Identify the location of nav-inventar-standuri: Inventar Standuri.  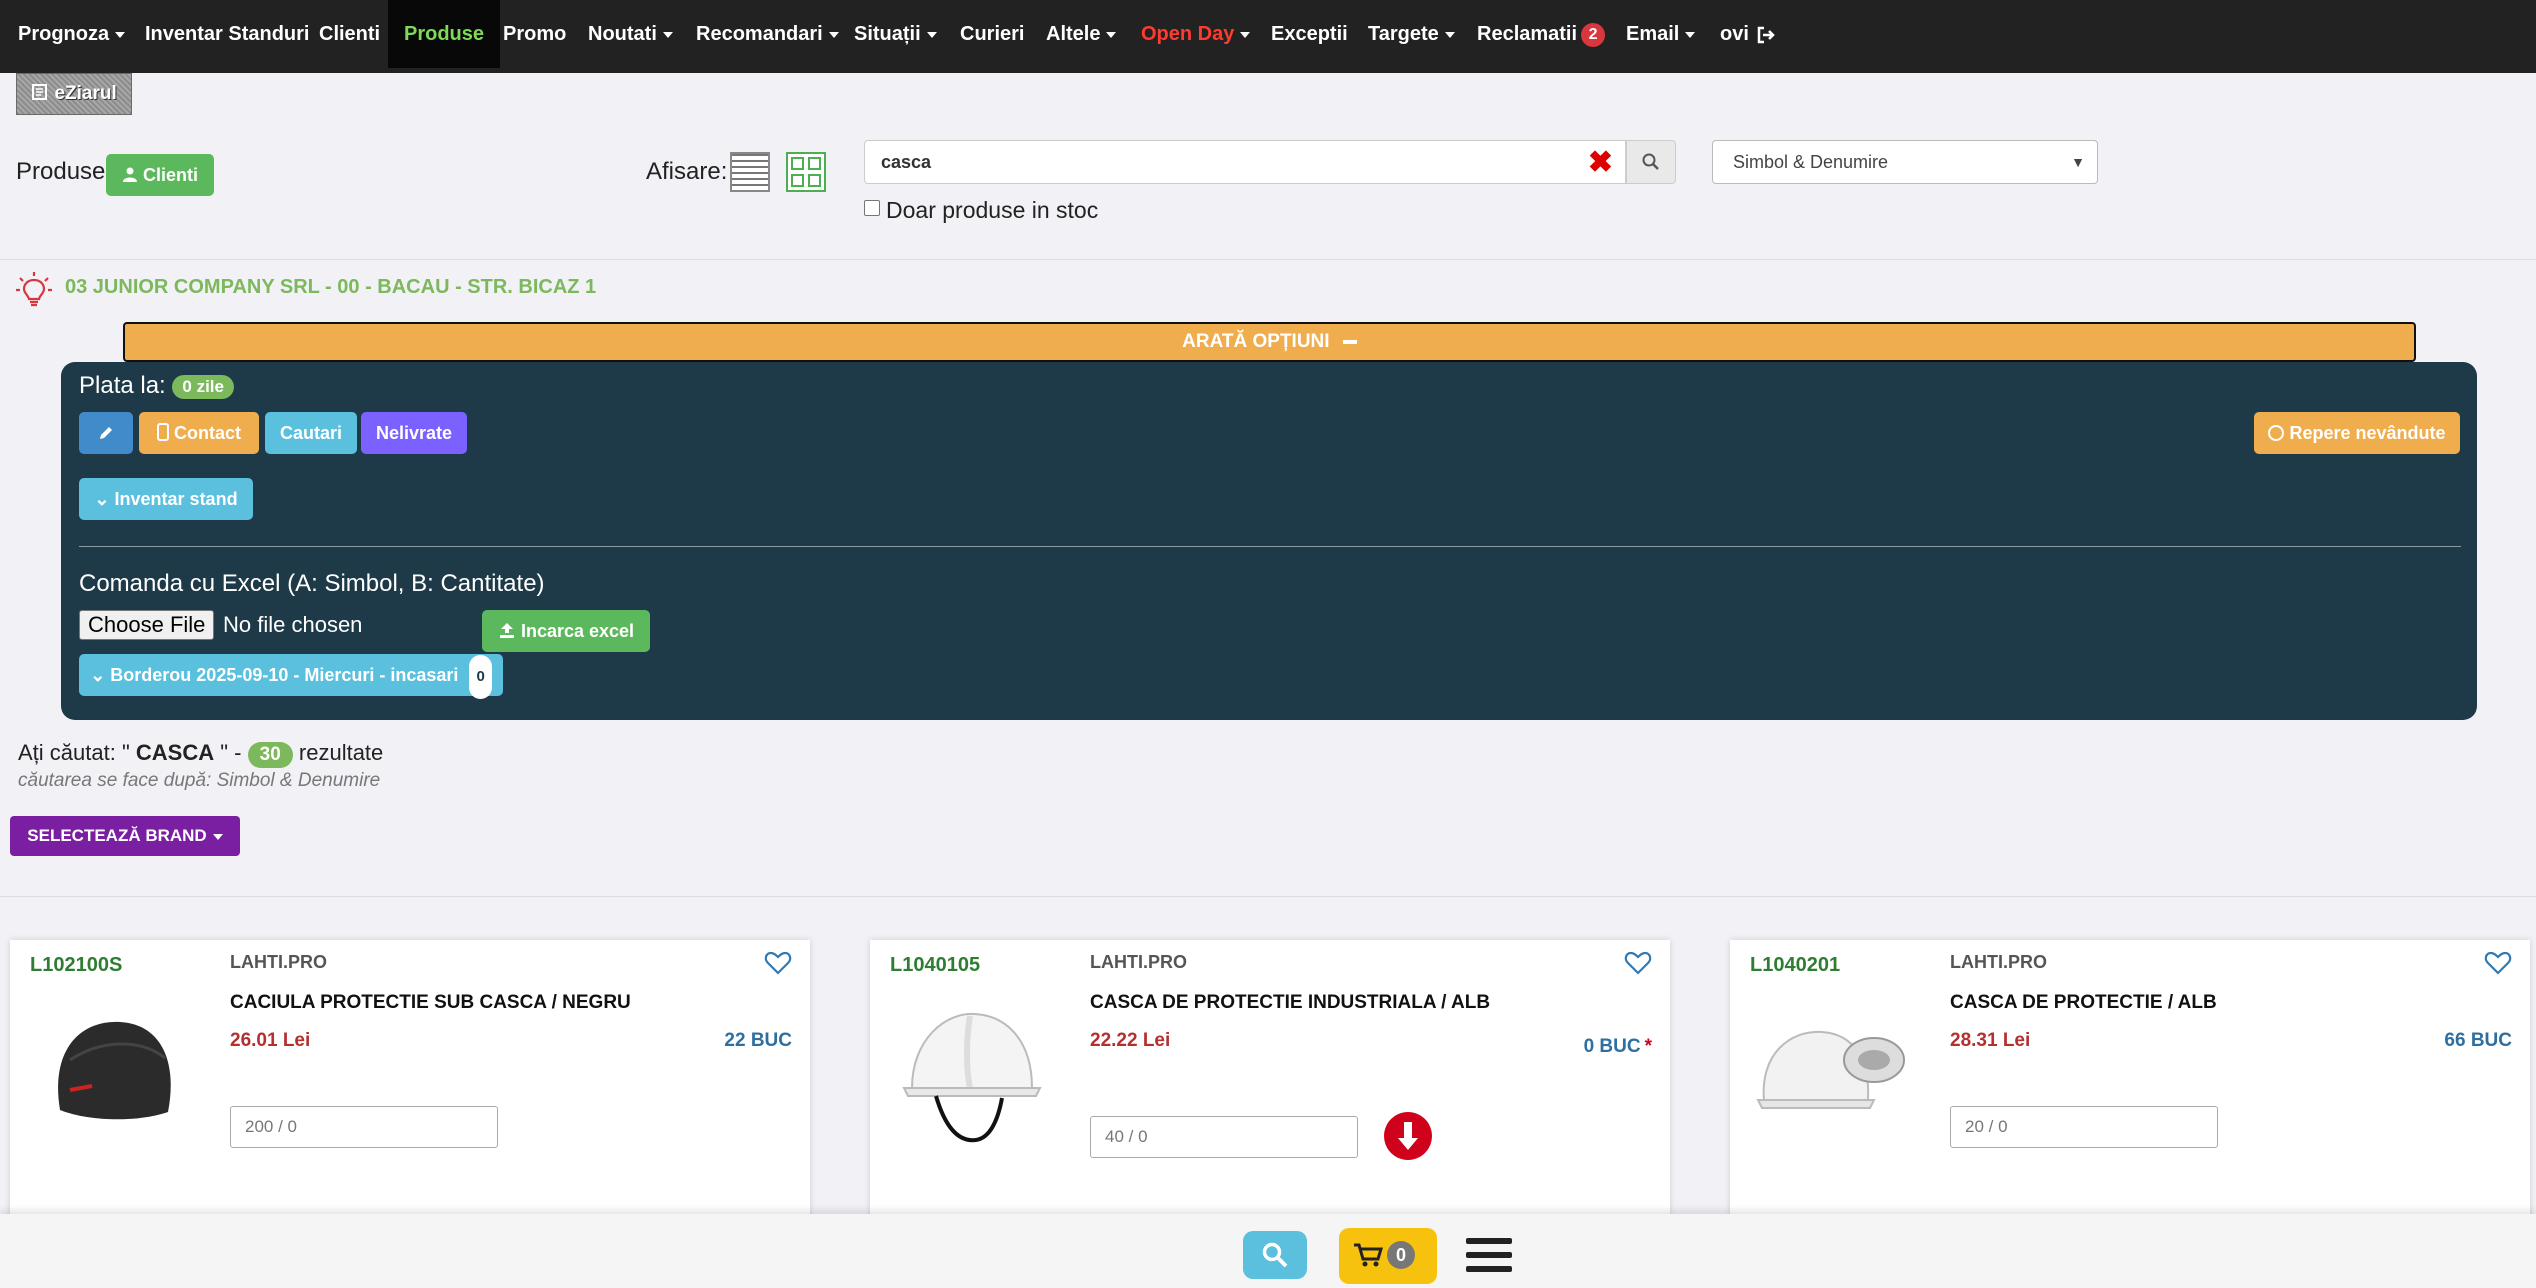
(227, 34).